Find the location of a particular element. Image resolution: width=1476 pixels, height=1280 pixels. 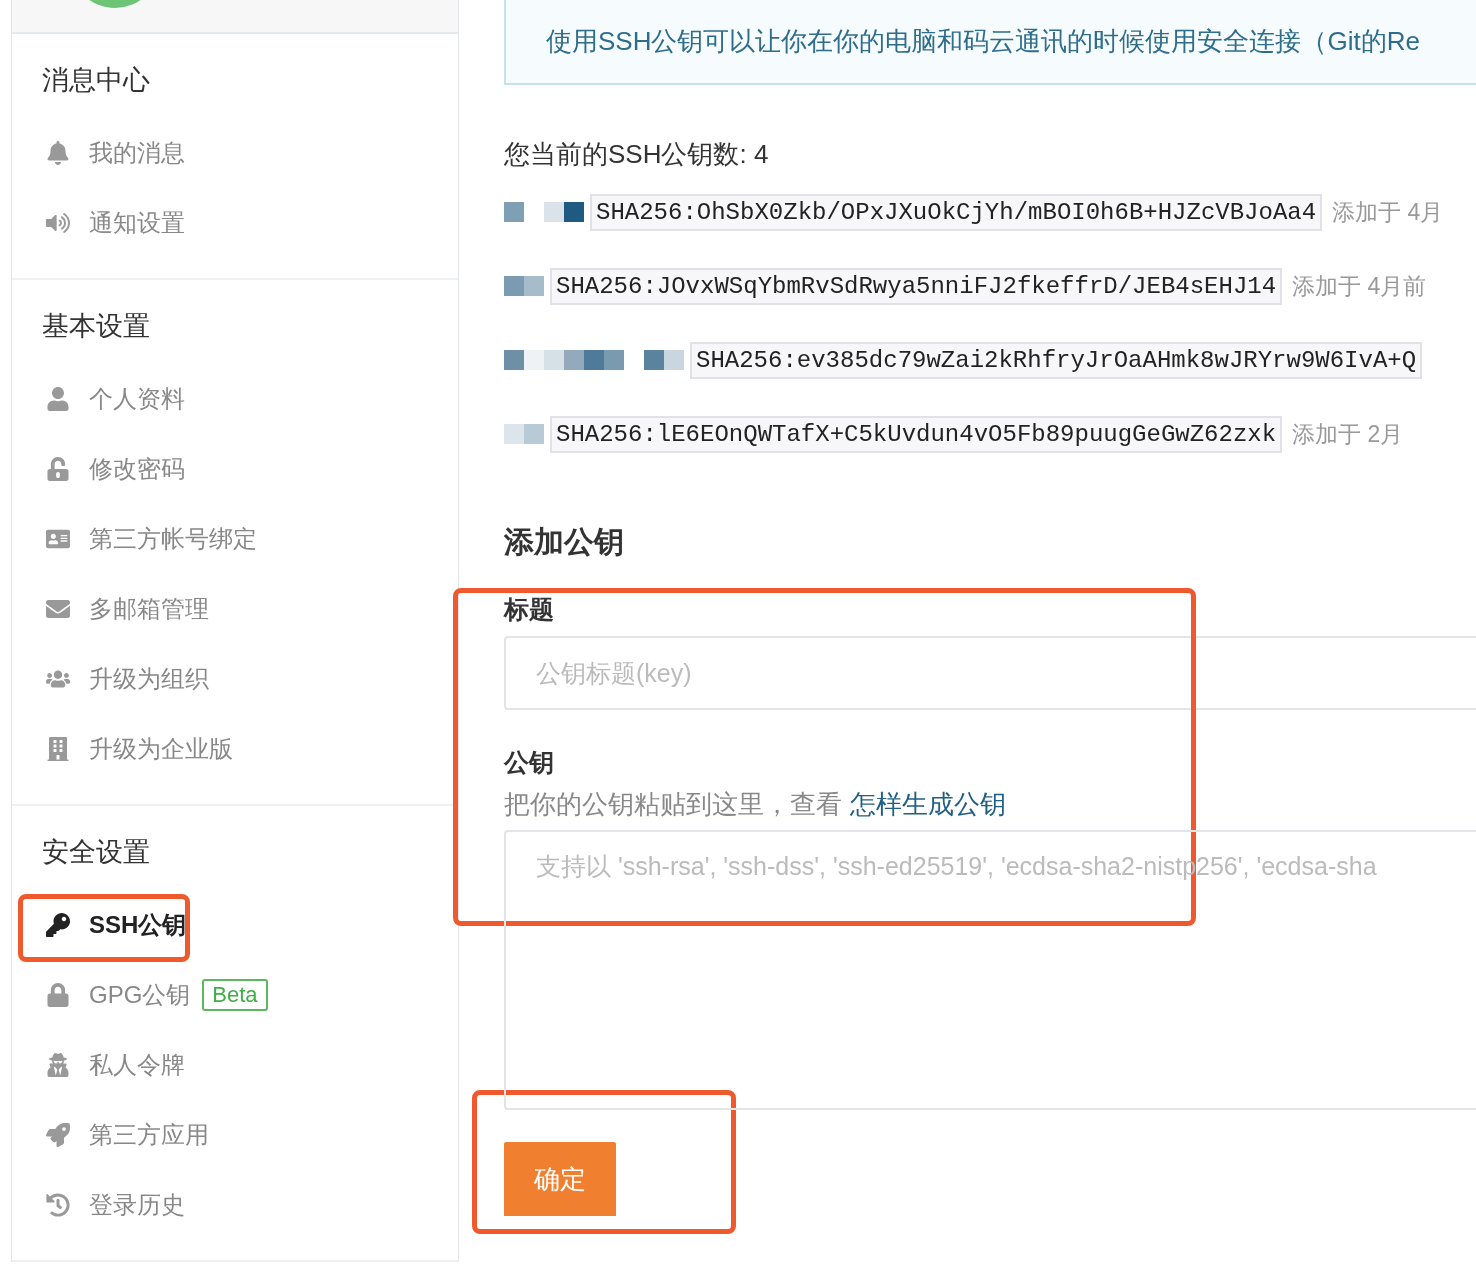

sidebar-item: 升级为企业版 is located at coordinates (235, 749).